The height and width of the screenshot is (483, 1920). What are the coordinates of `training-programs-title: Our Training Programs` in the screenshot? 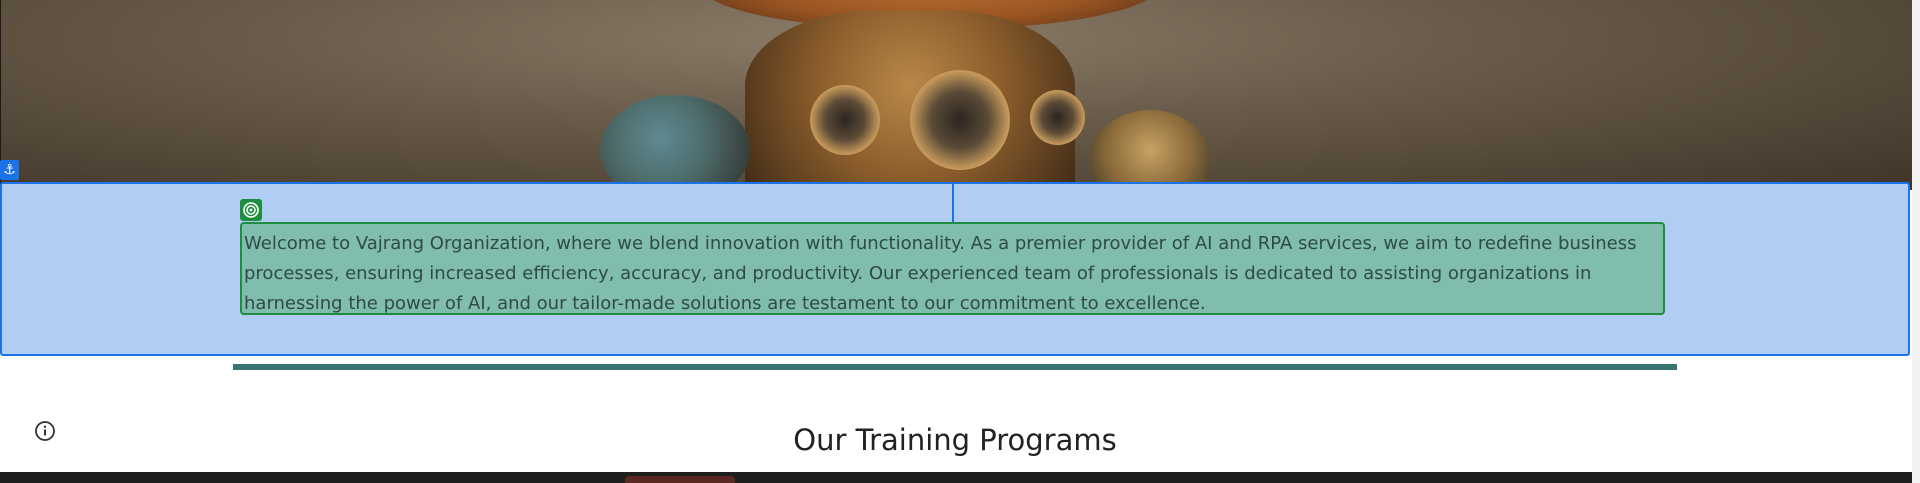 It's located at (955, 440).